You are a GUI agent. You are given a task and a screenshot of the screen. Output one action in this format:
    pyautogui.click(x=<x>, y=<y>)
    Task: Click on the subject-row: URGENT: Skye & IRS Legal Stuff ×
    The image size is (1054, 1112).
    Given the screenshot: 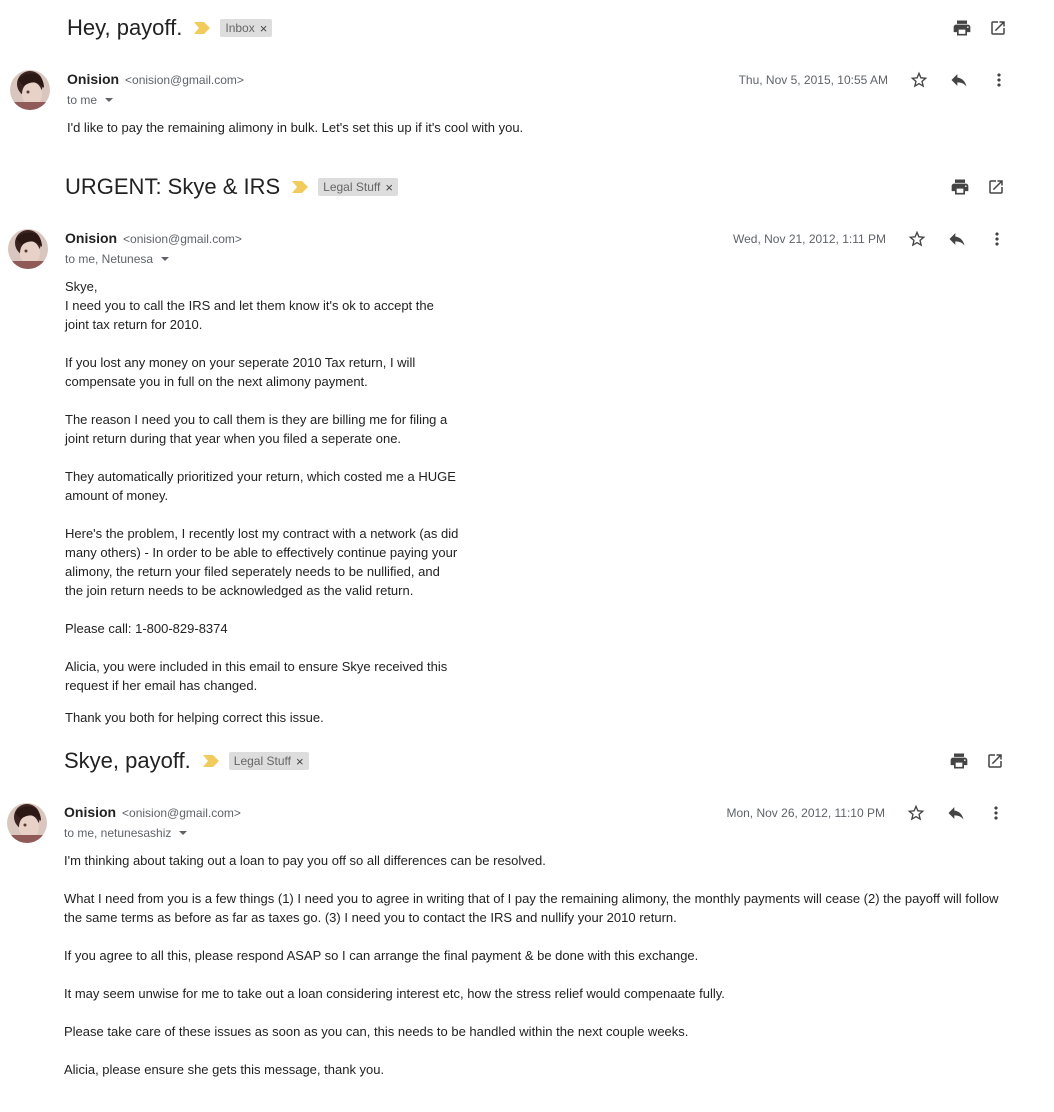 What is the action you would take?
    pyautogui.click(x=231, y=187)
    